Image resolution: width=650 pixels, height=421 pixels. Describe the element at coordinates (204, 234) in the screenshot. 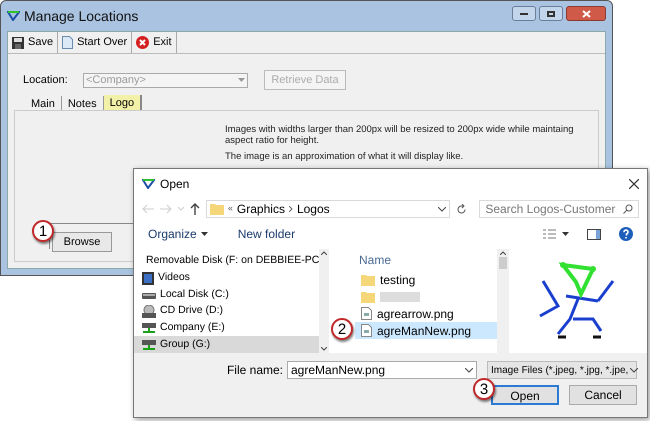

I see `caret-icon` at that location.